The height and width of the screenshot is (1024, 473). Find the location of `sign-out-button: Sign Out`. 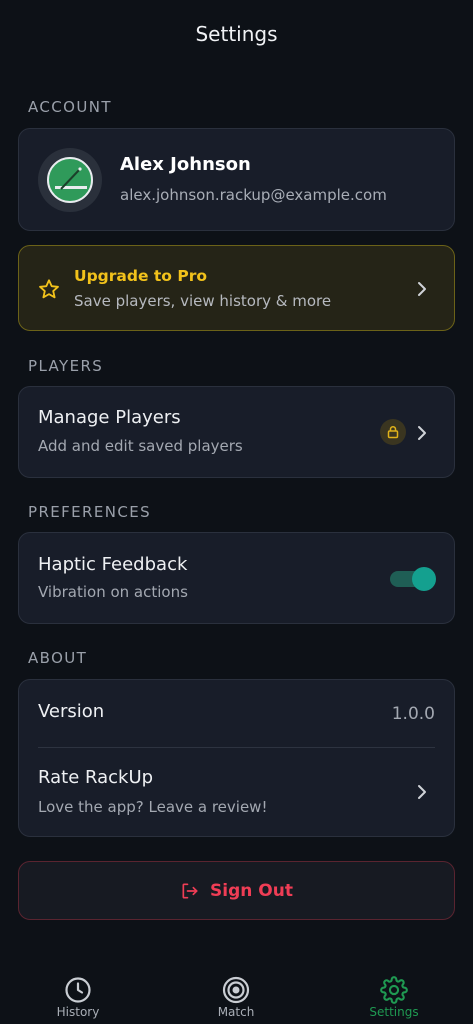

sign-out-button: Sign Out is located at coordinates (236, 890).